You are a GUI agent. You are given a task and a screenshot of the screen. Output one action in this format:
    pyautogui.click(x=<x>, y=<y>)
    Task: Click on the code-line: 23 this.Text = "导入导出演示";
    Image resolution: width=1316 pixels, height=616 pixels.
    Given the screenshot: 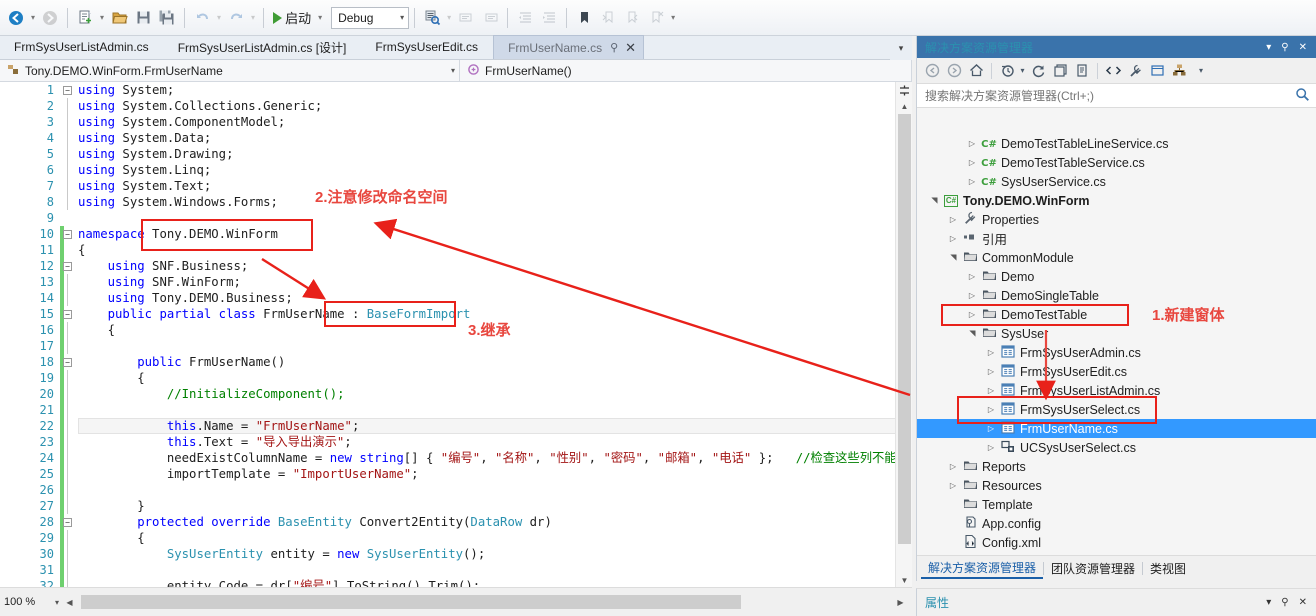 What is the action you would take?
    pyautogui.click(x=456, y=442)
    